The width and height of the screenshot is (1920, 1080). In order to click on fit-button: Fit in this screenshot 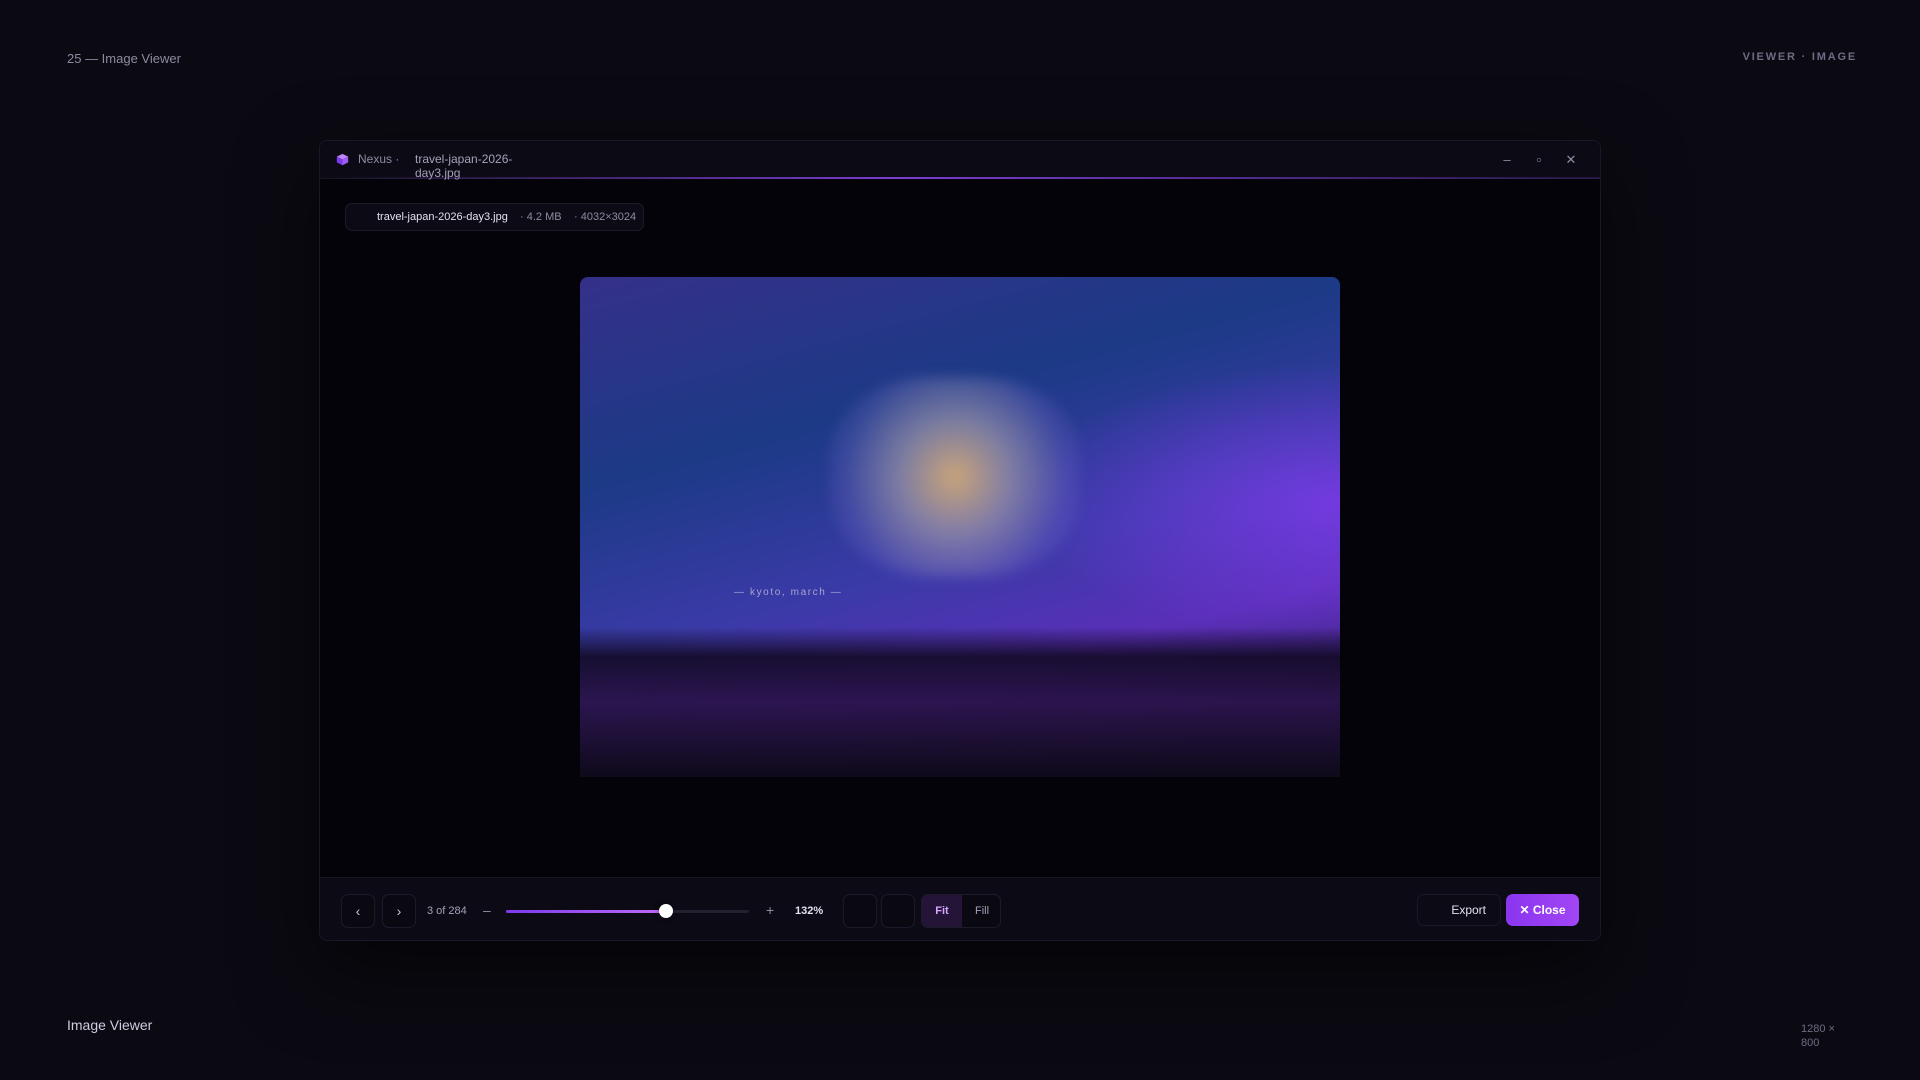, I will do `click(942, 911)`.